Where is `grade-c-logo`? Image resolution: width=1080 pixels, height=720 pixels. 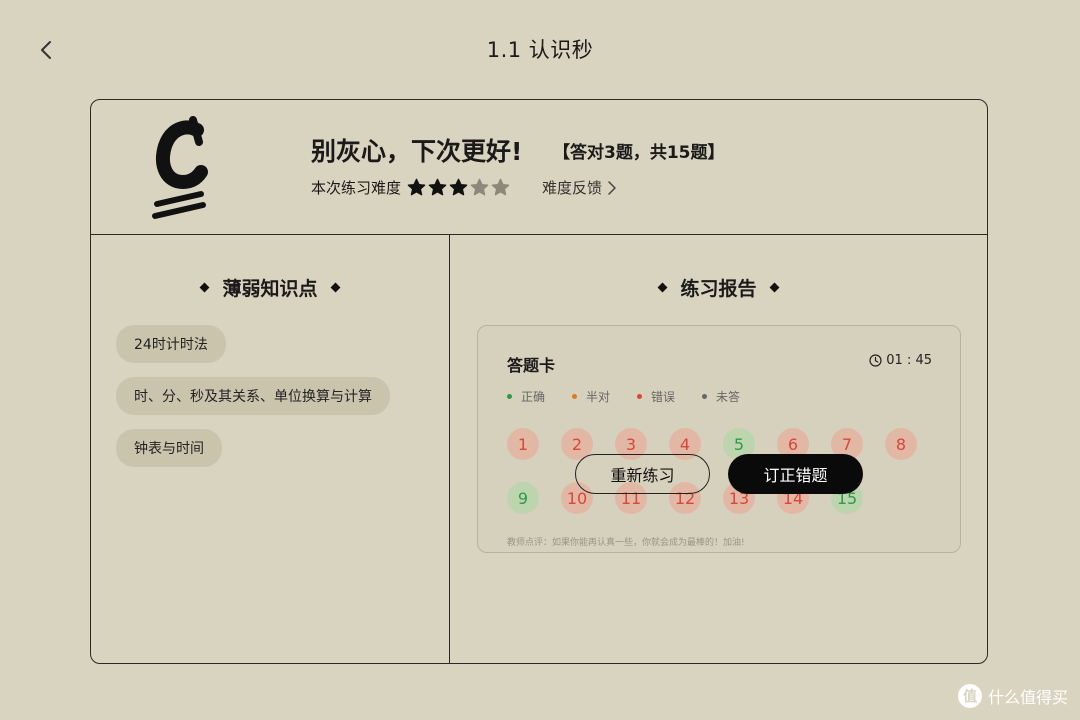 grade-c-logo is located at coordinates (180, 167).